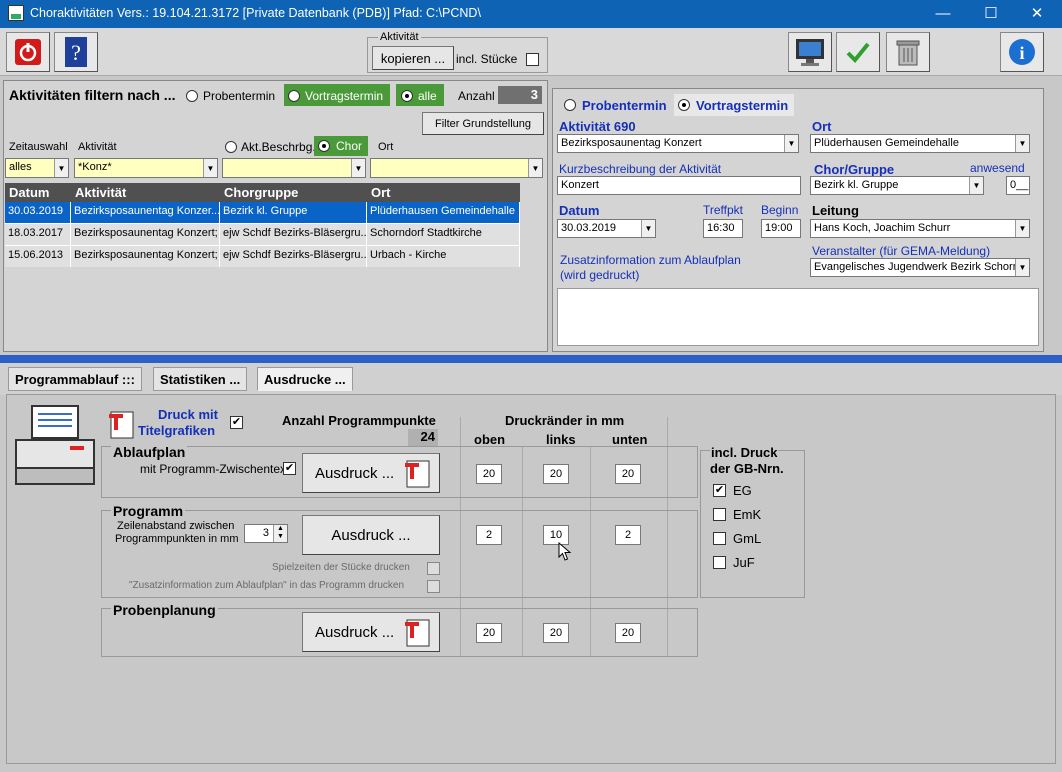 The image size is (1062, 772). Describe the element at coordinates (38, 256) in the screenshot. I see `cell-datum: 15.06.2013` at that location.